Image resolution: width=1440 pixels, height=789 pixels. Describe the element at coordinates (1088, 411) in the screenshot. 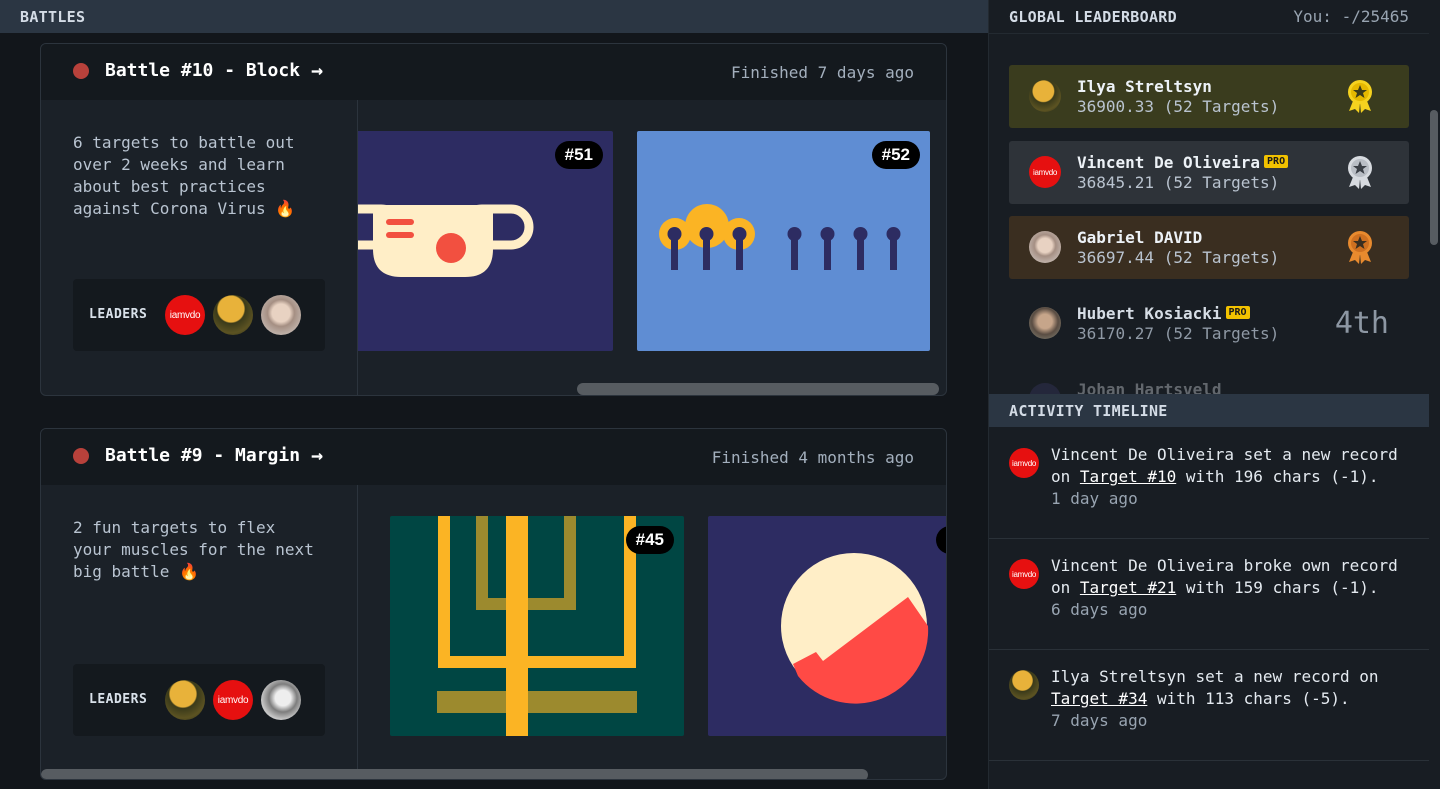

I see `activity-title: ACTIVITY TIMELINE` at that location.